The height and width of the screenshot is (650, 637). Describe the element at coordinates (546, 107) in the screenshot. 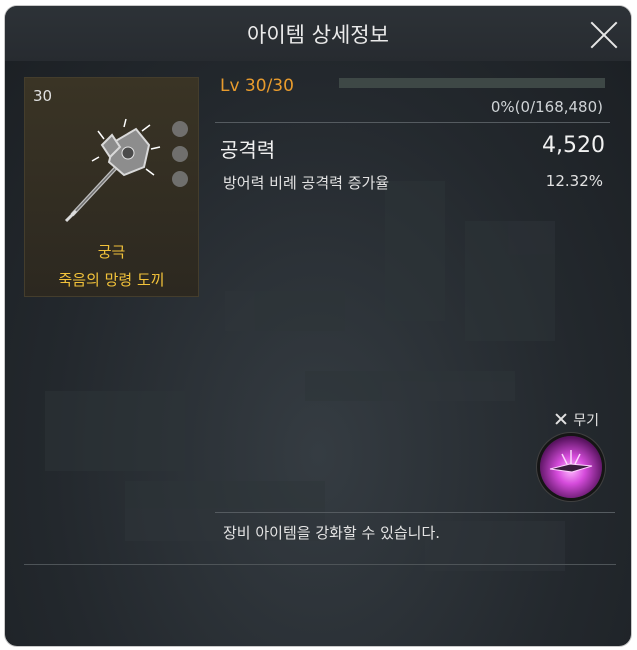

I see `exp-text: 0%(0/168,480)` at that location.